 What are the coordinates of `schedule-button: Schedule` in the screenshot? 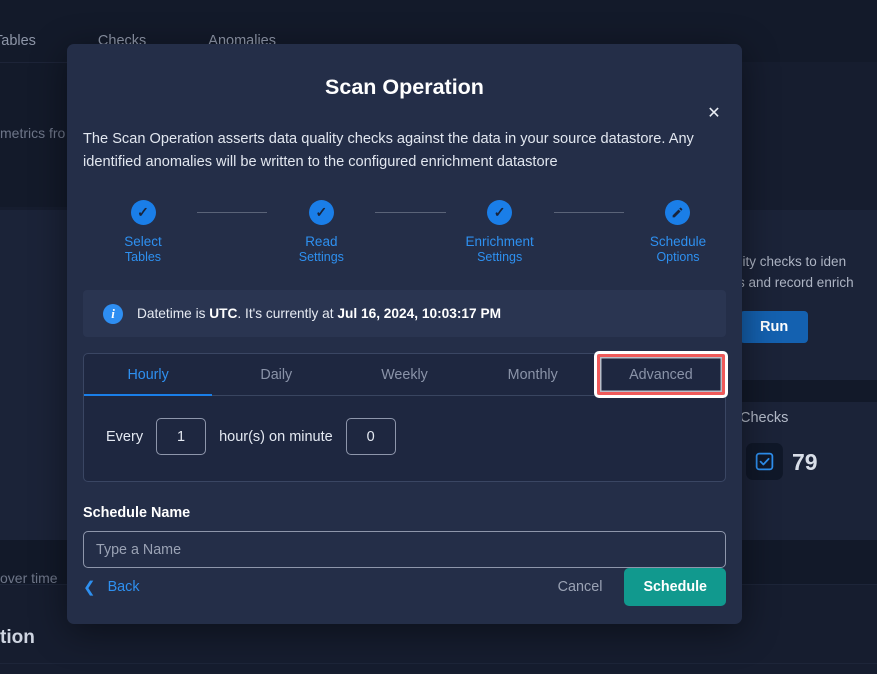 It's located at (675, 587).